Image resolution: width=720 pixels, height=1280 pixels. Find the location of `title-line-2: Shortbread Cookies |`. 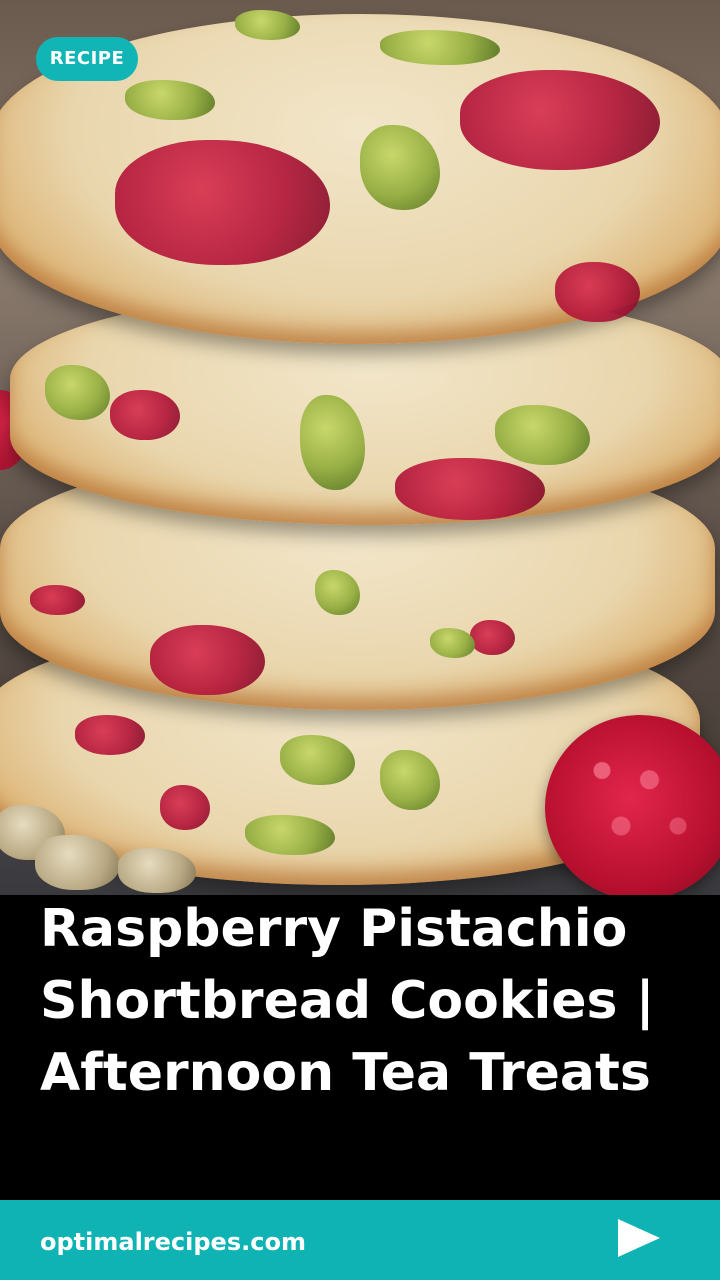

title-line-2: Shortbread Cookies | is located at coordinates (347, 1001).